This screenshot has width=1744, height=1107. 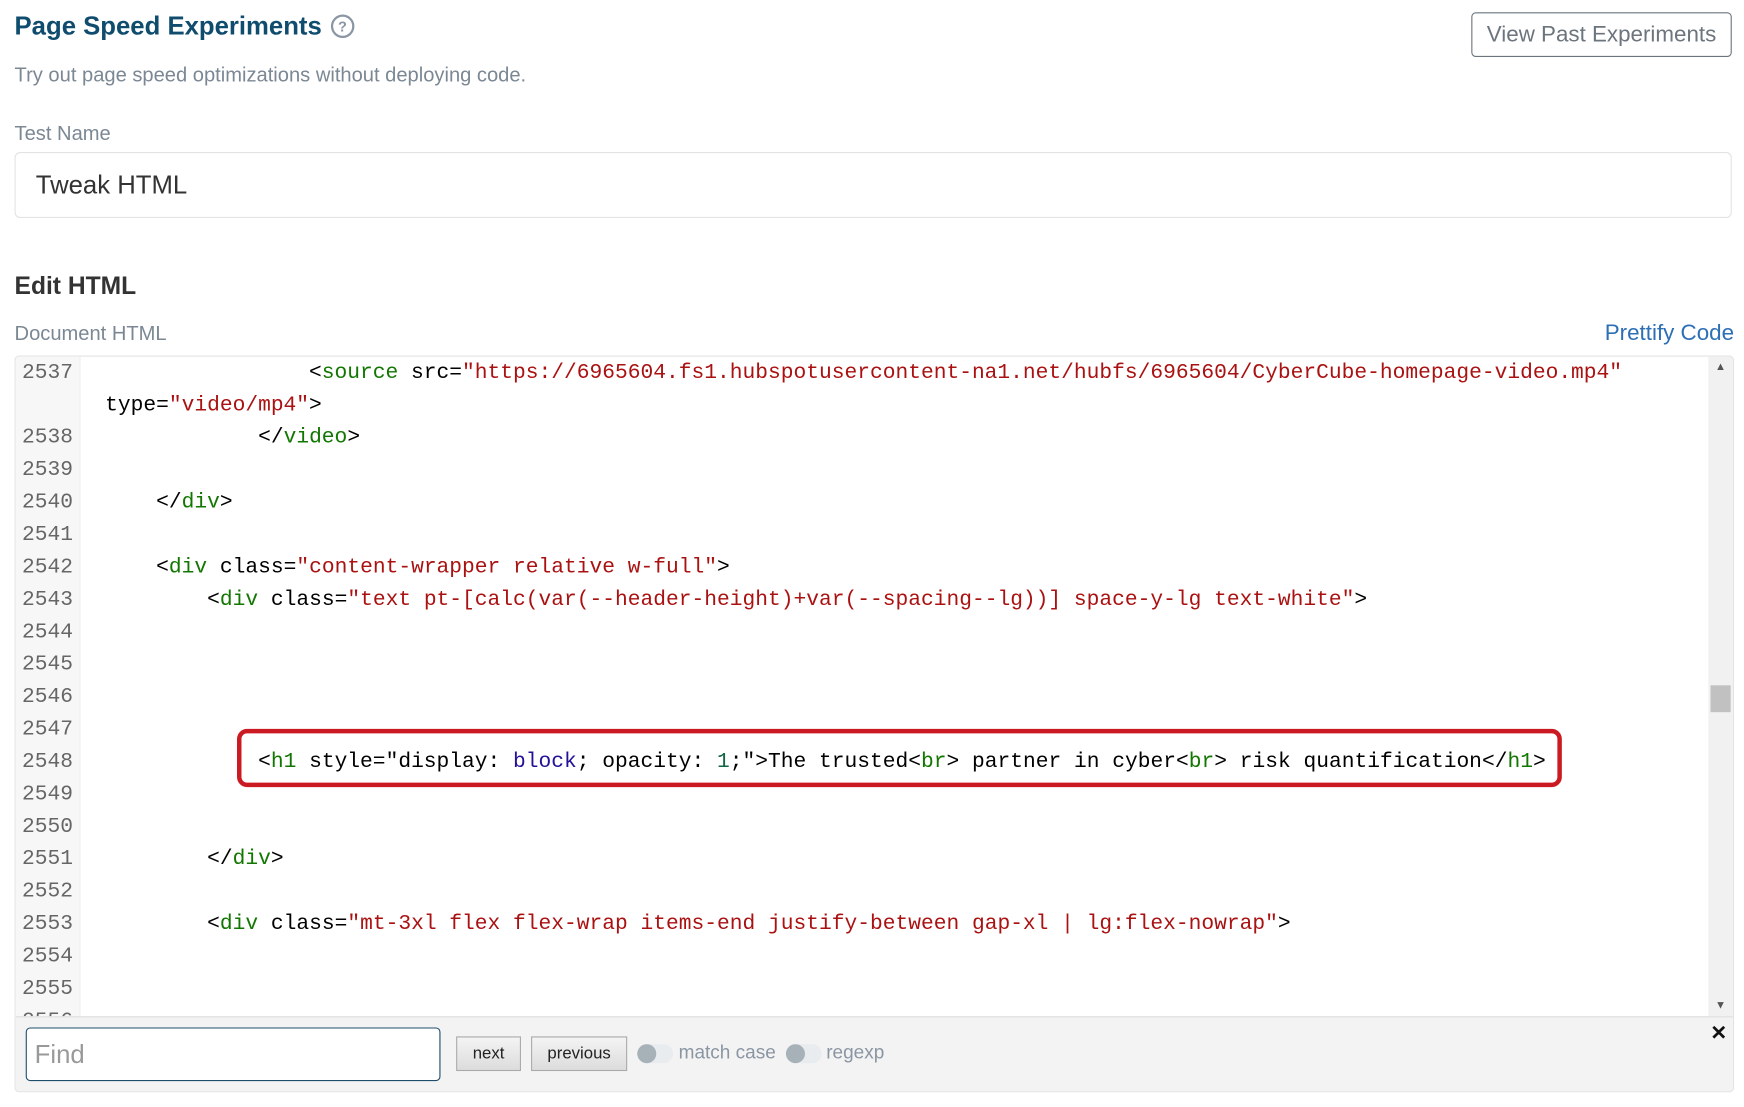 I want to click on code-line: 2547, so click(x=862, y=729).